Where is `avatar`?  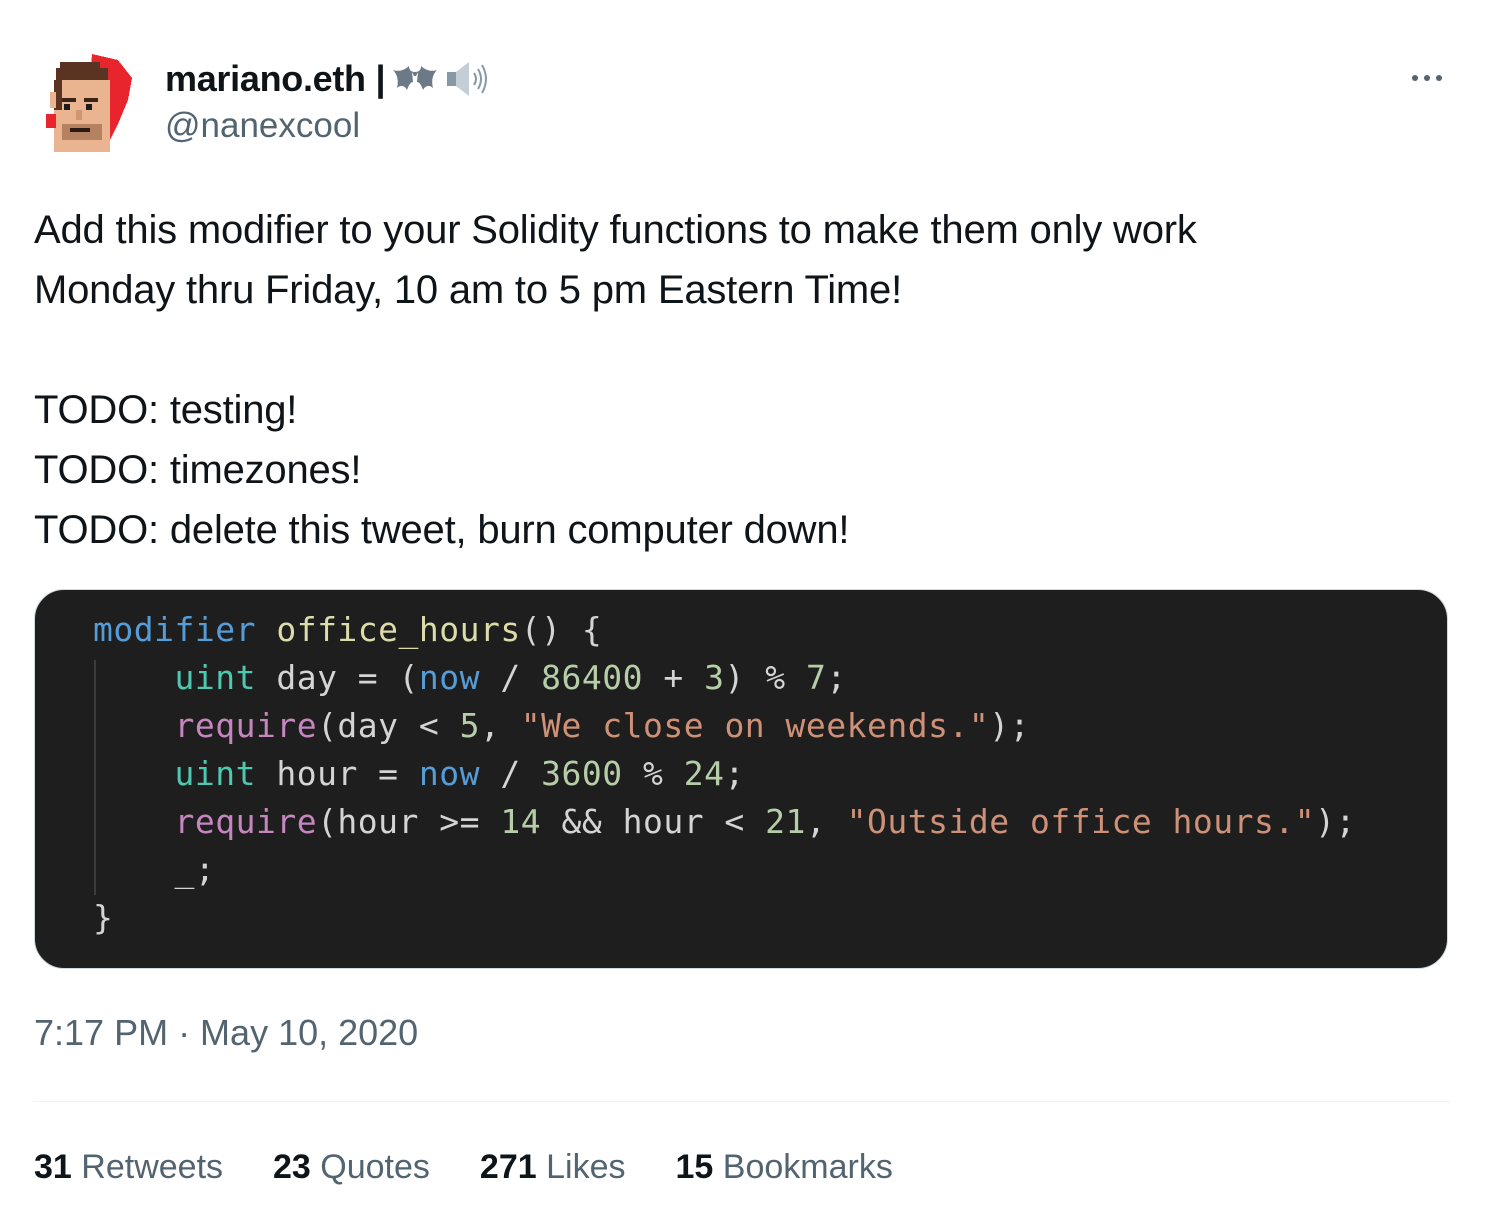
avatar is located at coordinates (90, 102).